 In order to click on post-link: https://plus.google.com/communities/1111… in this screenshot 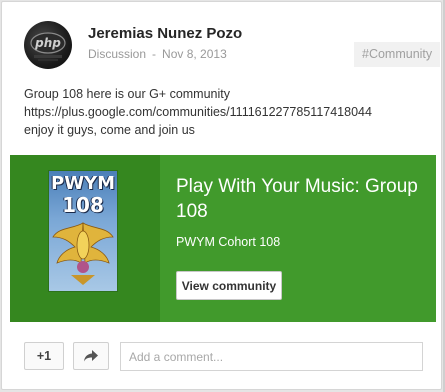, I will do `click(229, 112)`.